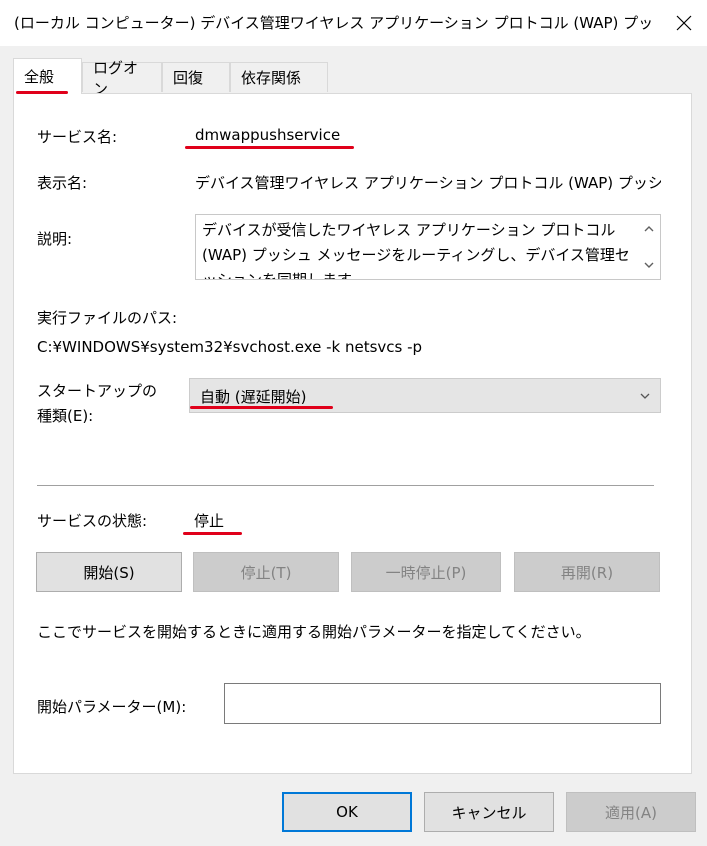  Describe the element at coordinates (47, 76) in the screenshot. I see `tab-general: 全般` at that location.